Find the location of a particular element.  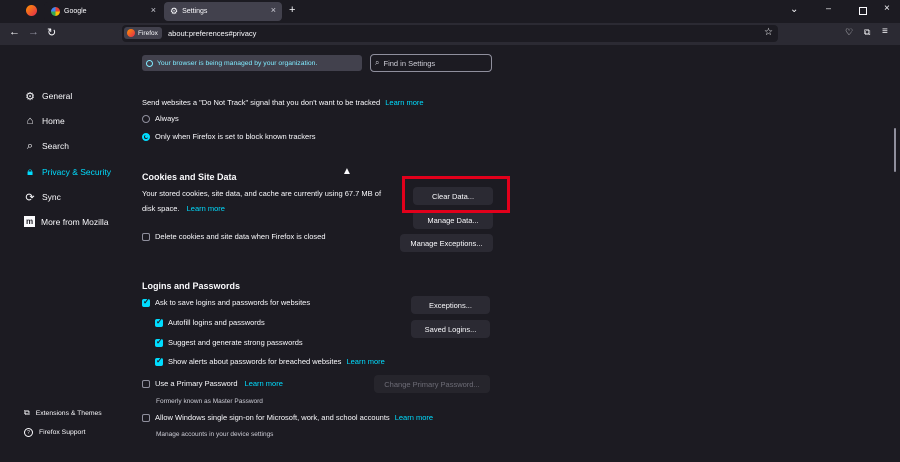

primary-password-checkbox is located at coordinates (146, 383).